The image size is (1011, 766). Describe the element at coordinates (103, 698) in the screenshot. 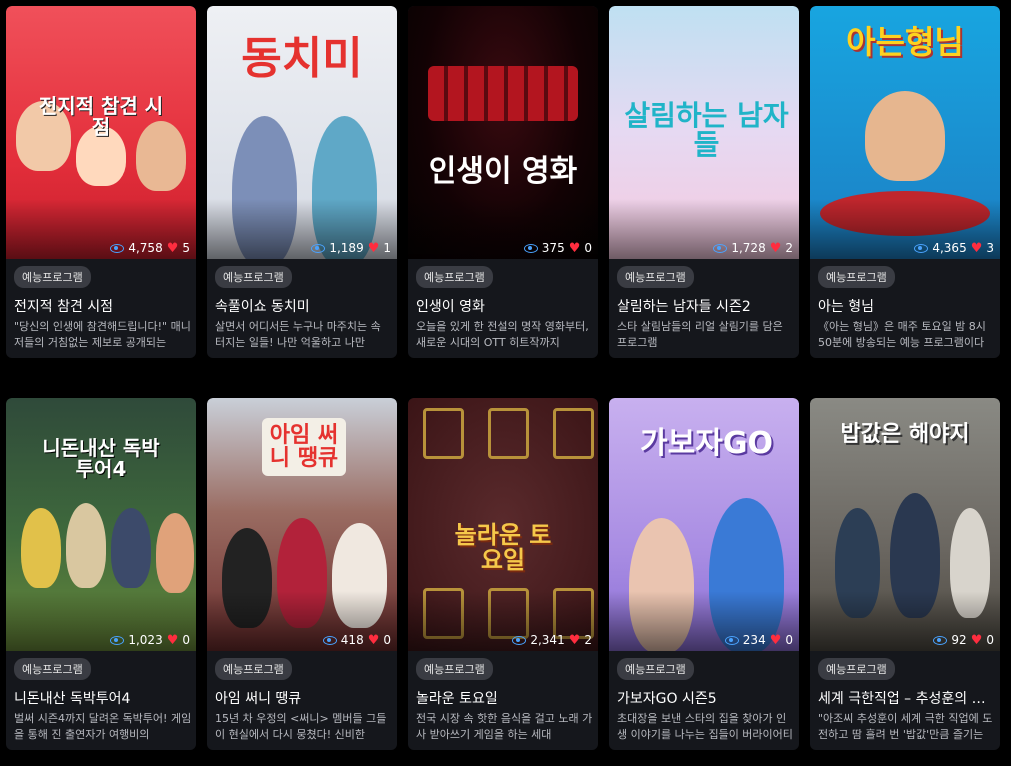

I see `program-title: 니돈내산 독박투어4` at that location.